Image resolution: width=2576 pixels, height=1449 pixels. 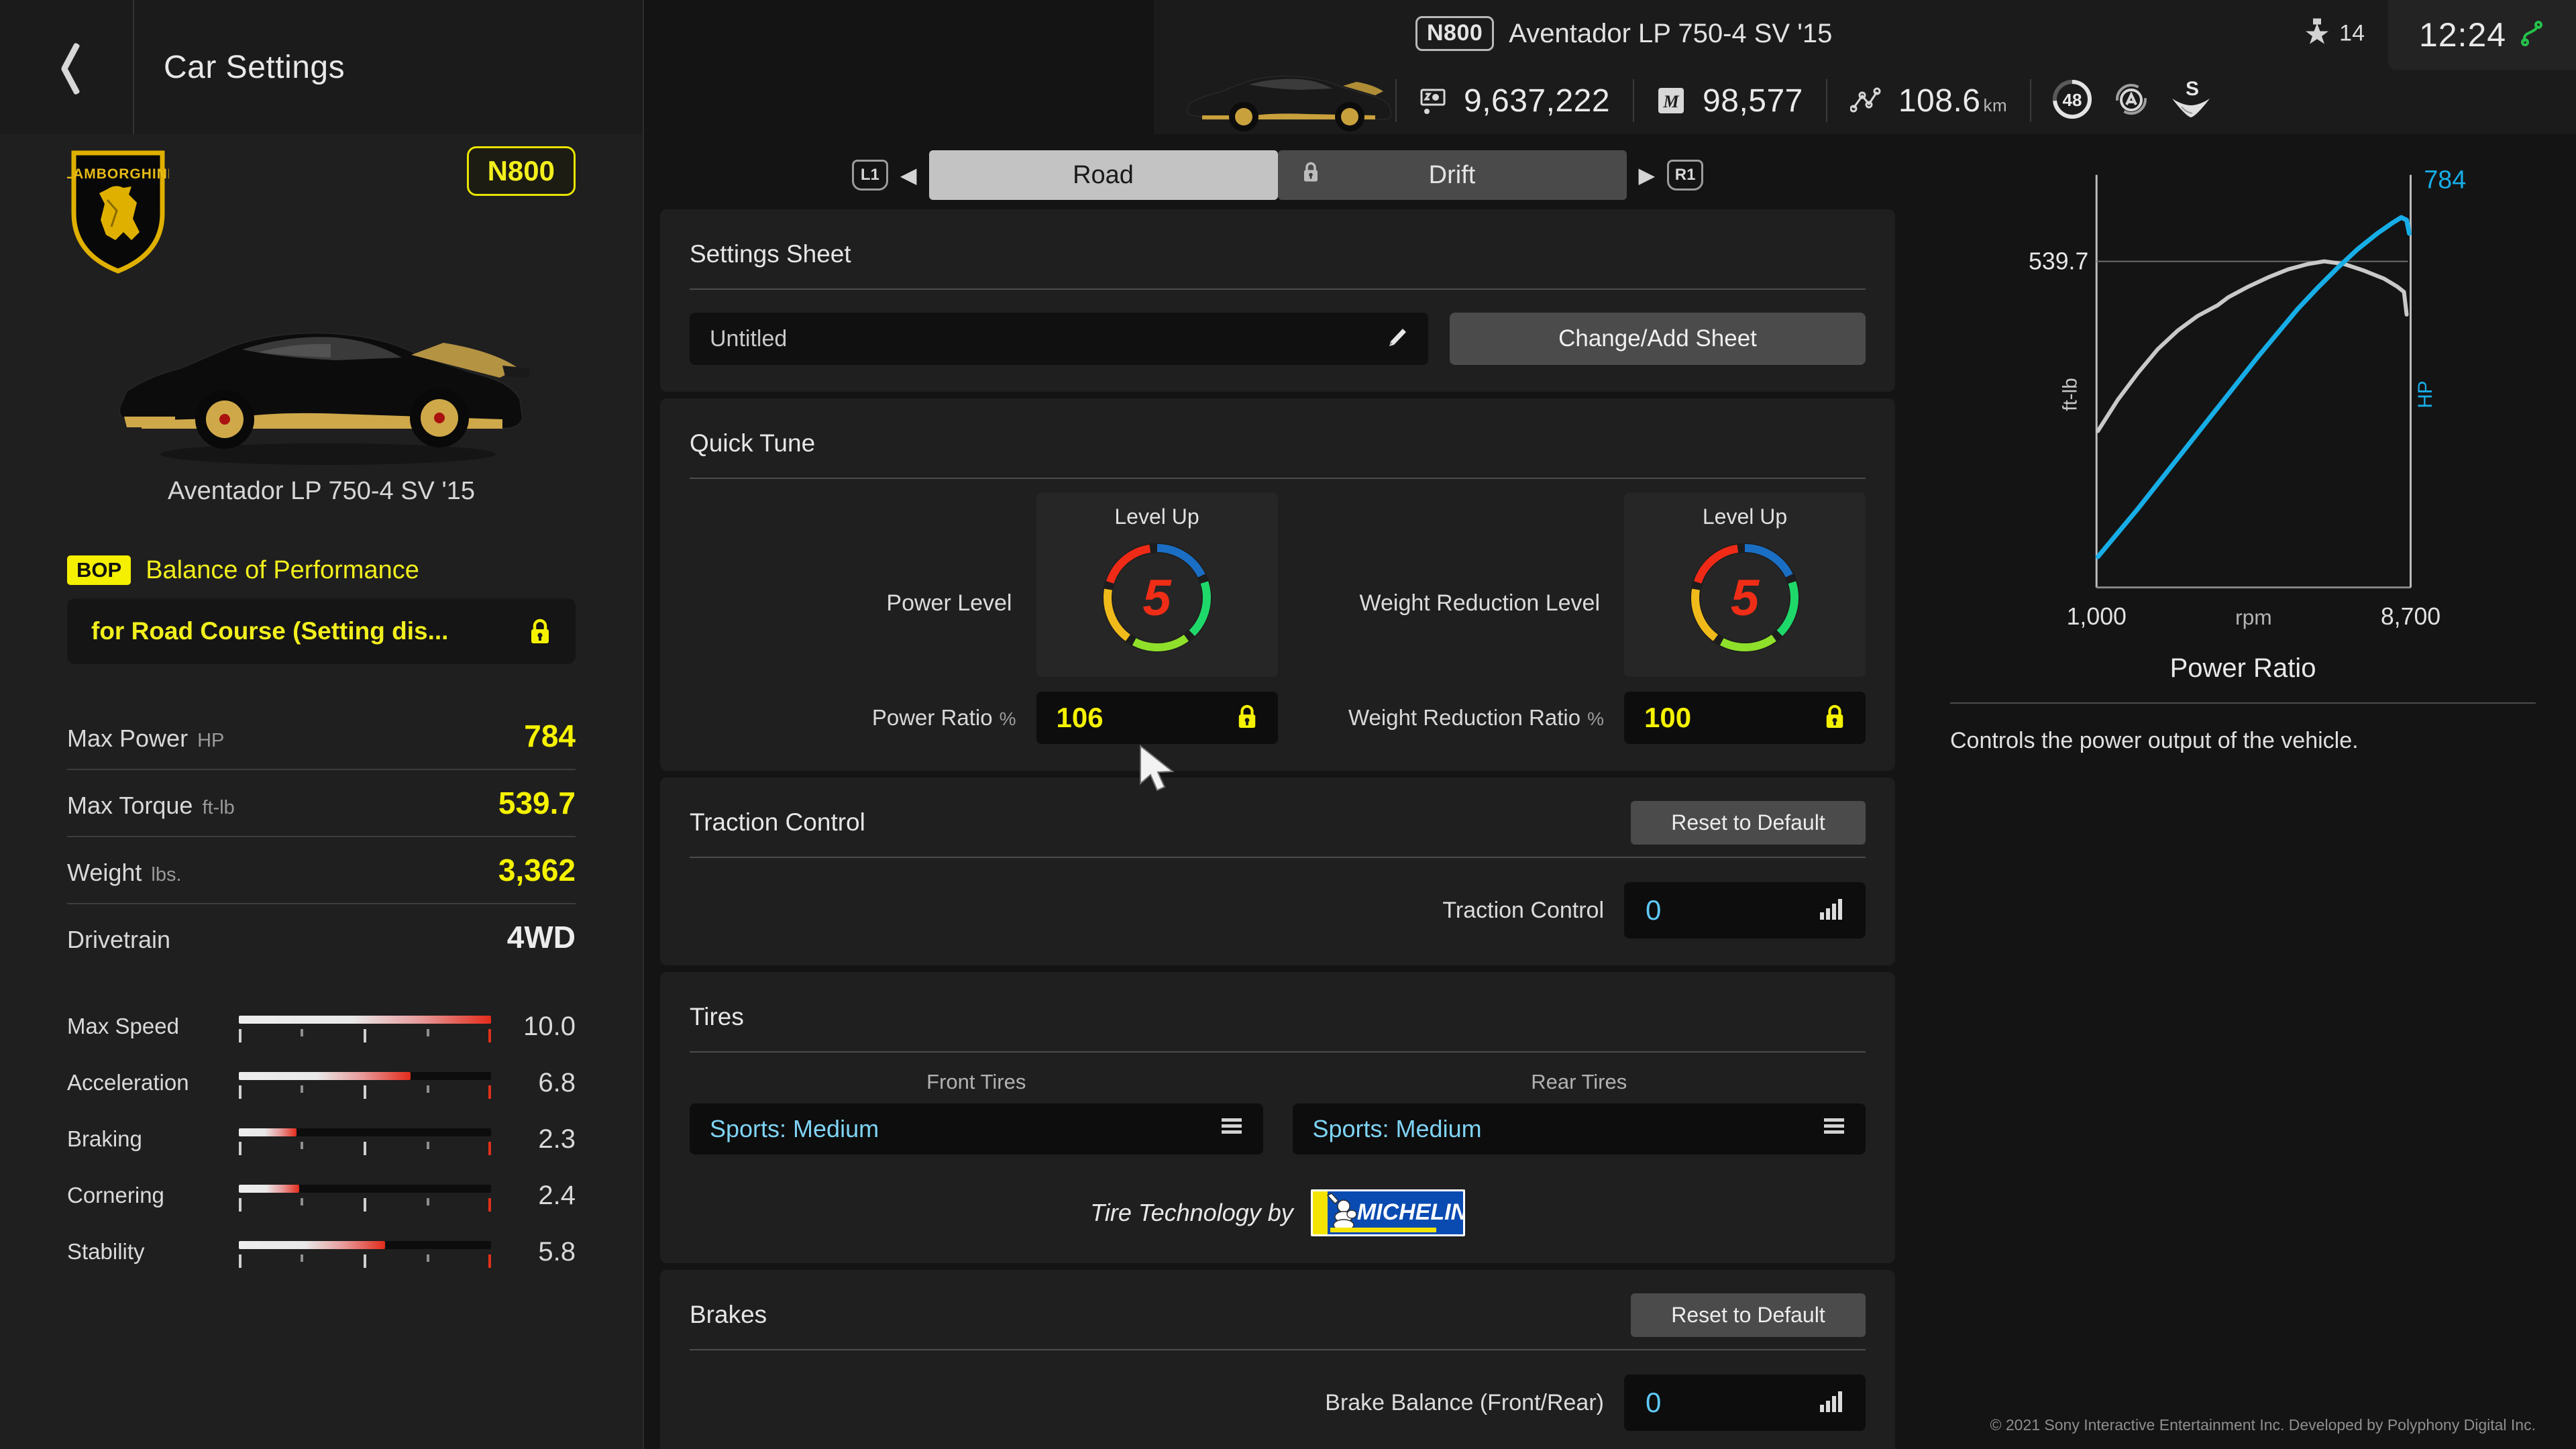 What do you see at coordinates (777, 822) in the screenshot?
I see `traction-control-title: Traction Control` at bounding box center [777, 822].